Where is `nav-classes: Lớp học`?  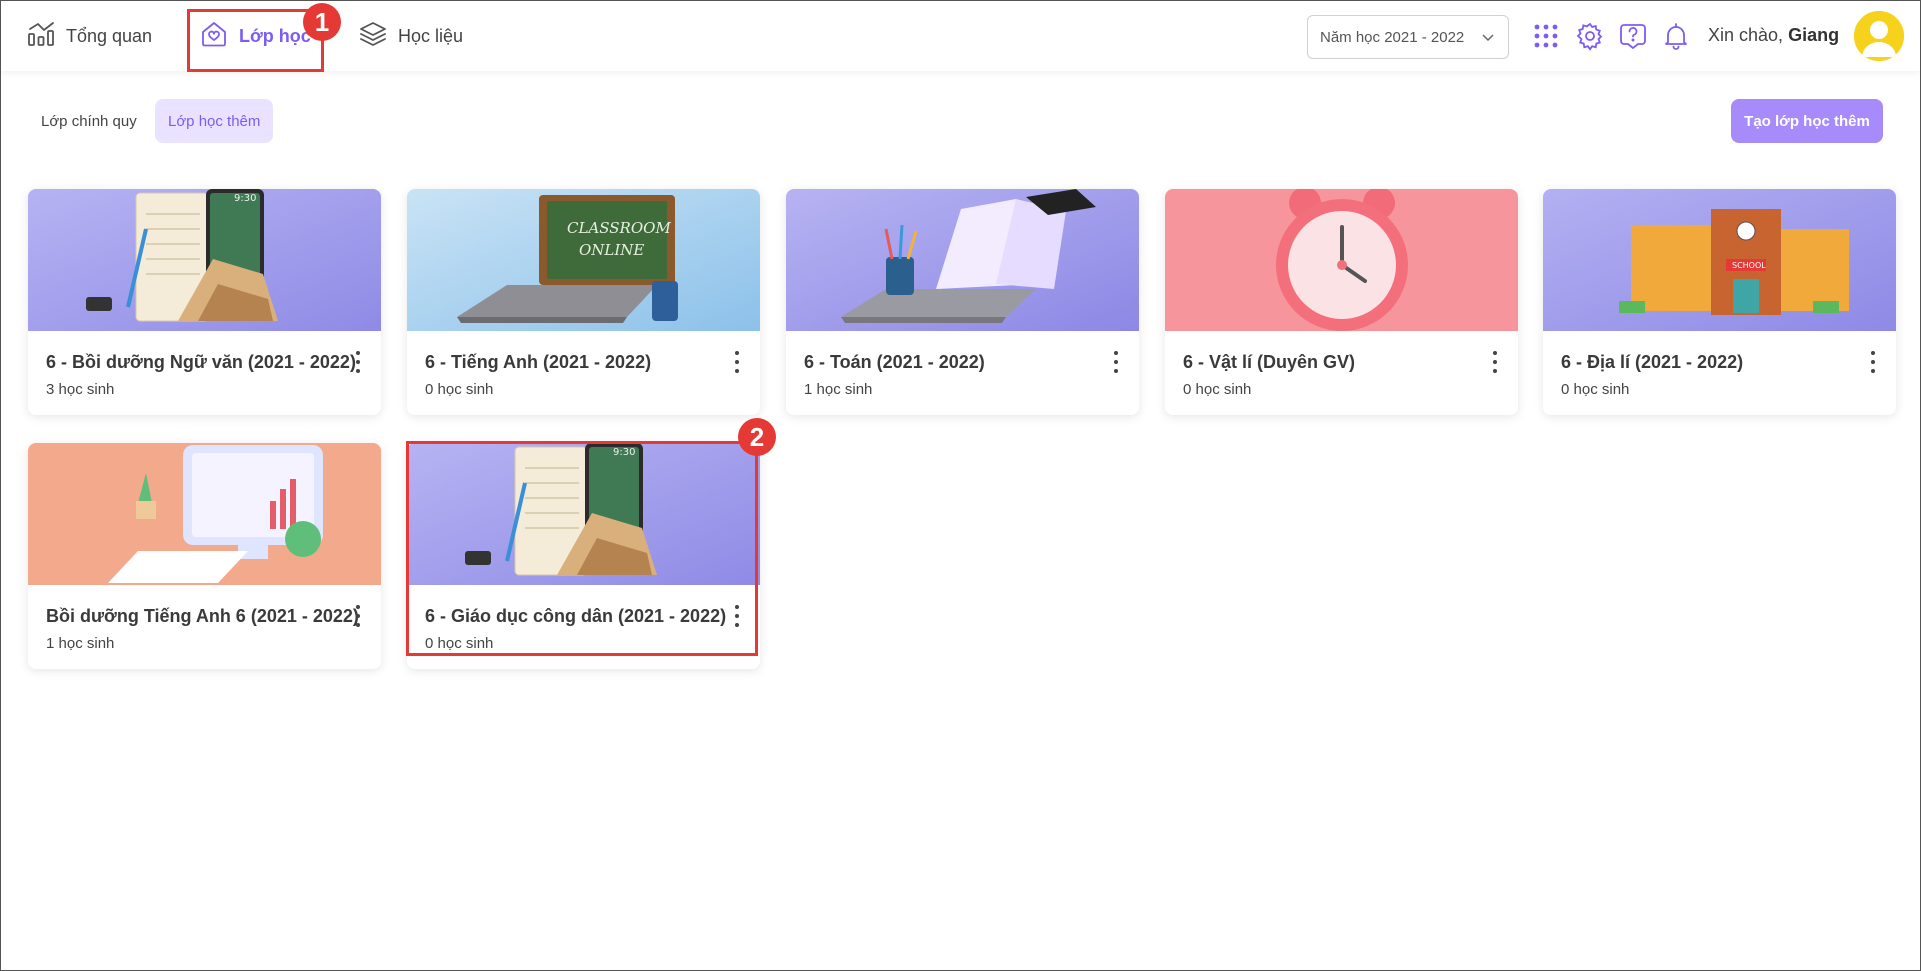 nav-classes: Lớp học is located at coordinates (255, 36).